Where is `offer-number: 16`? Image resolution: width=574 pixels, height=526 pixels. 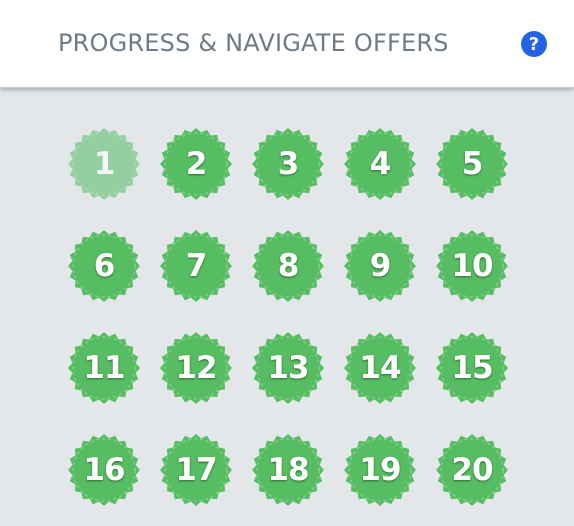 offer-number: 16 is located at coordinates (104, 470).